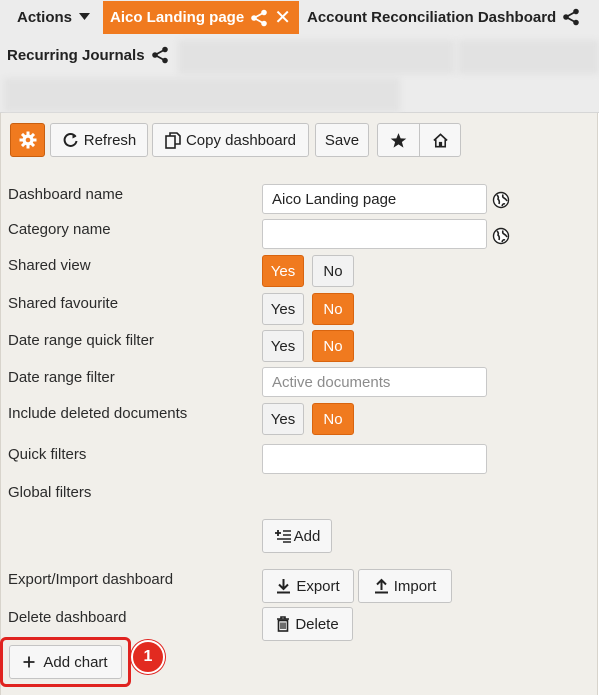 This screenshot has width=599, height=695. I want to click on export-button: Export, so click(308, 586).